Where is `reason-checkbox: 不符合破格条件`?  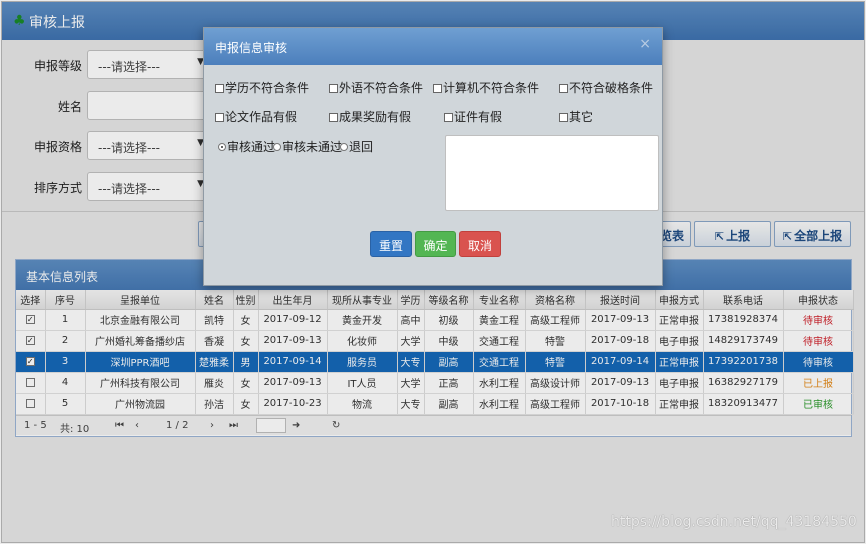
reason-checkbox: 不符合破格条件 is located at coordinates (606, 87).